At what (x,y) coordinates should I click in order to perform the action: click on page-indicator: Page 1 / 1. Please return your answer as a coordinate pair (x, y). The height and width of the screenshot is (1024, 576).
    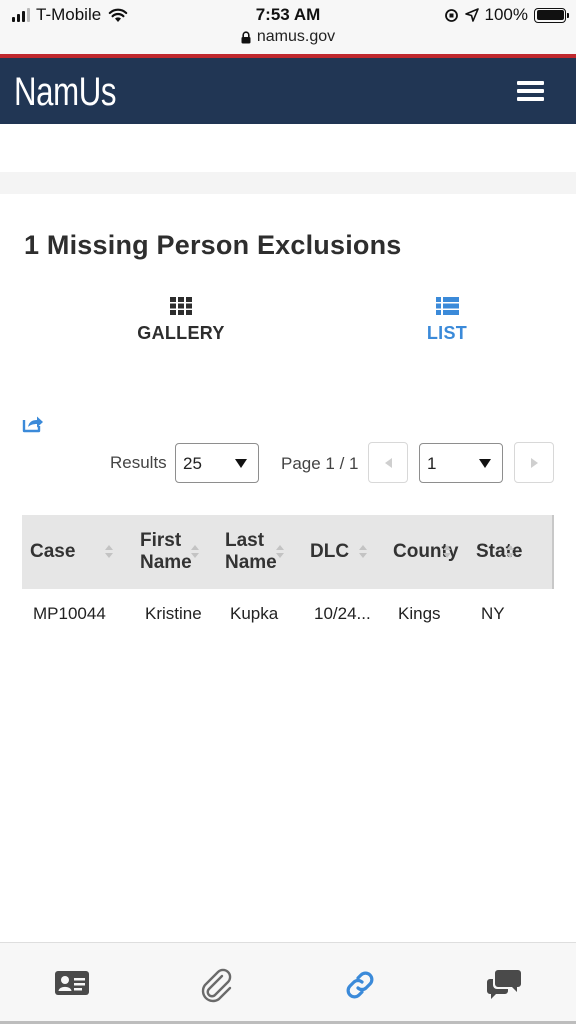
    Looking at the image, I should click on (320, 463).